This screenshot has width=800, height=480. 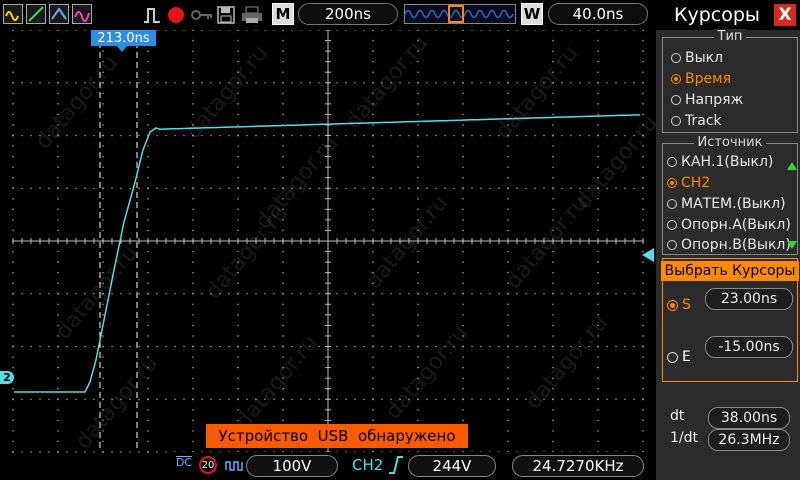 I want to click on cursor-s-option: S, so click(x=679, y=305).